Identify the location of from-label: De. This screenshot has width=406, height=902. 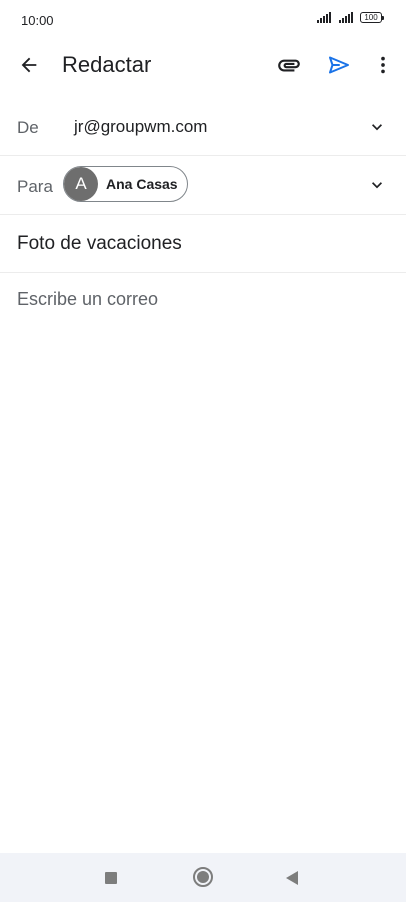
(28, 127).